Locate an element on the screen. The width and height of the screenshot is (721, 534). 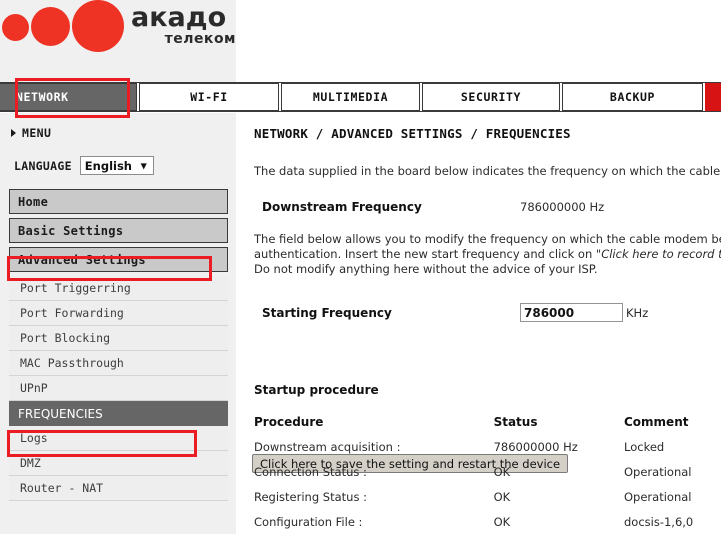
main-nav-tabs: NETWORK WI-FI MULTIMEDIA SECURITY BACKUP is located at coordinates (360, 97).